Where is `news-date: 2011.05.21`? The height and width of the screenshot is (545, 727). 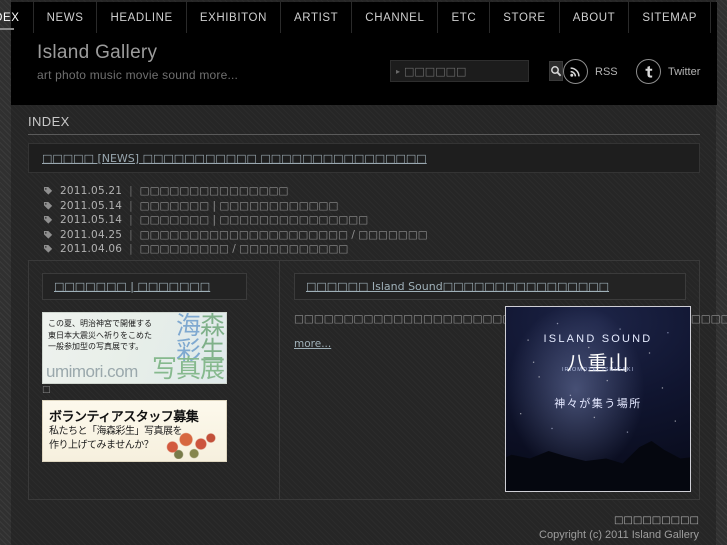
news-date: 2011.05.21 is located at coordinates (91, 191).